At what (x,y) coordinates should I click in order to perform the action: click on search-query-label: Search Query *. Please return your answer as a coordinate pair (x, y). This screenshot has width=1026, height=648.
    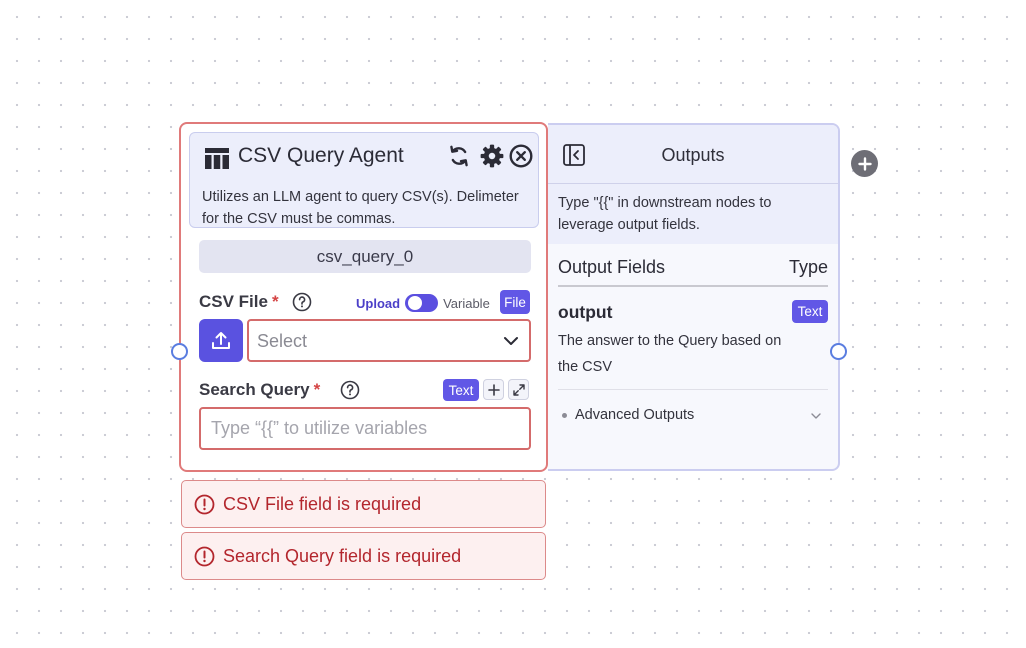
    Looking at the image, I should click on (259, 390).